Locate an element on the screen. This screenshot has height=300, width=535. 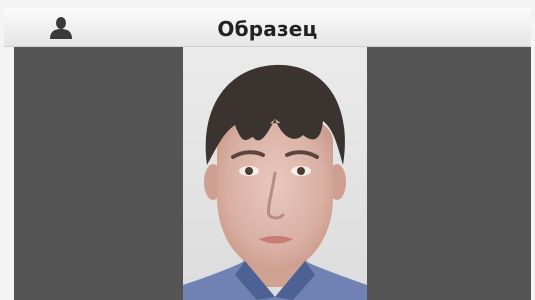
panel-title: Образец is located at coordinates (267, 29).